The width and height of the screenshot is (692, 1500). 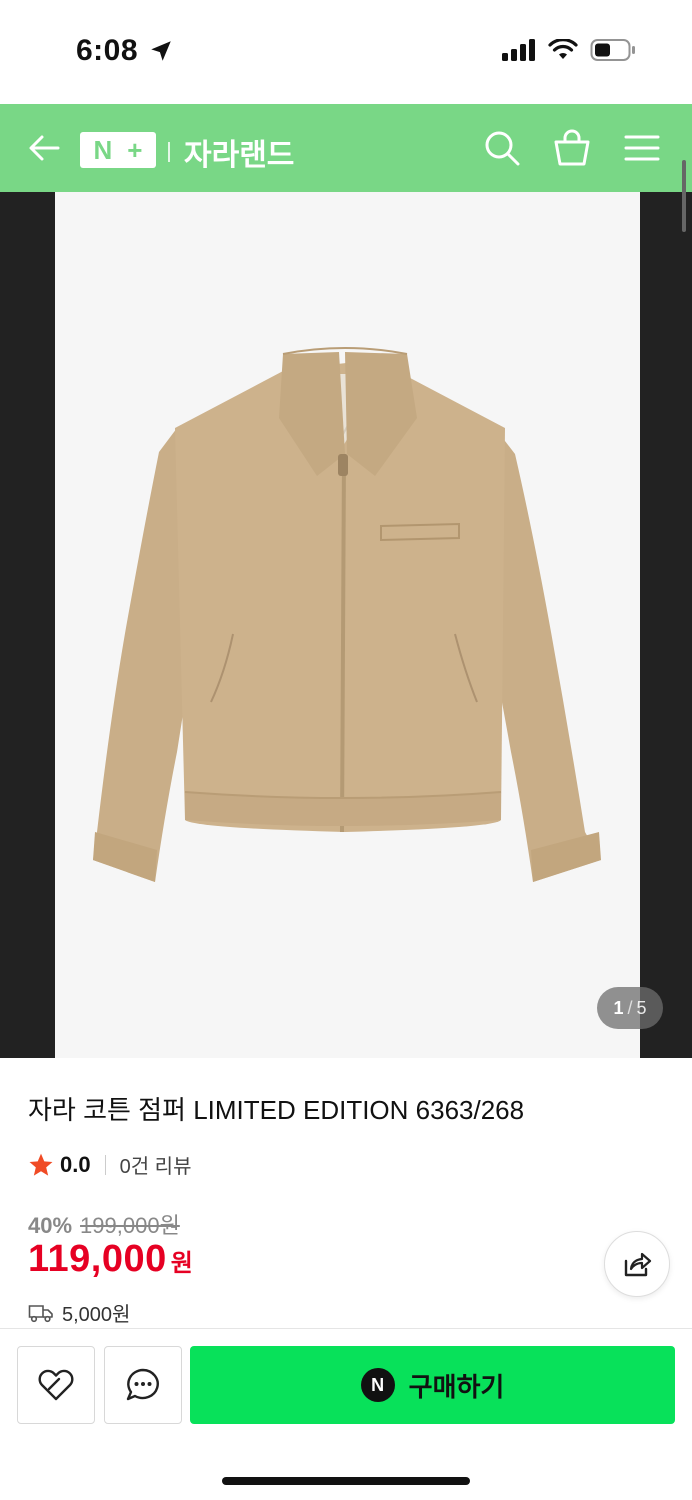 What do you see at coordinates (642, 148) in the screenshot?
I see `menu-icon` at bounding box center [642, 148].